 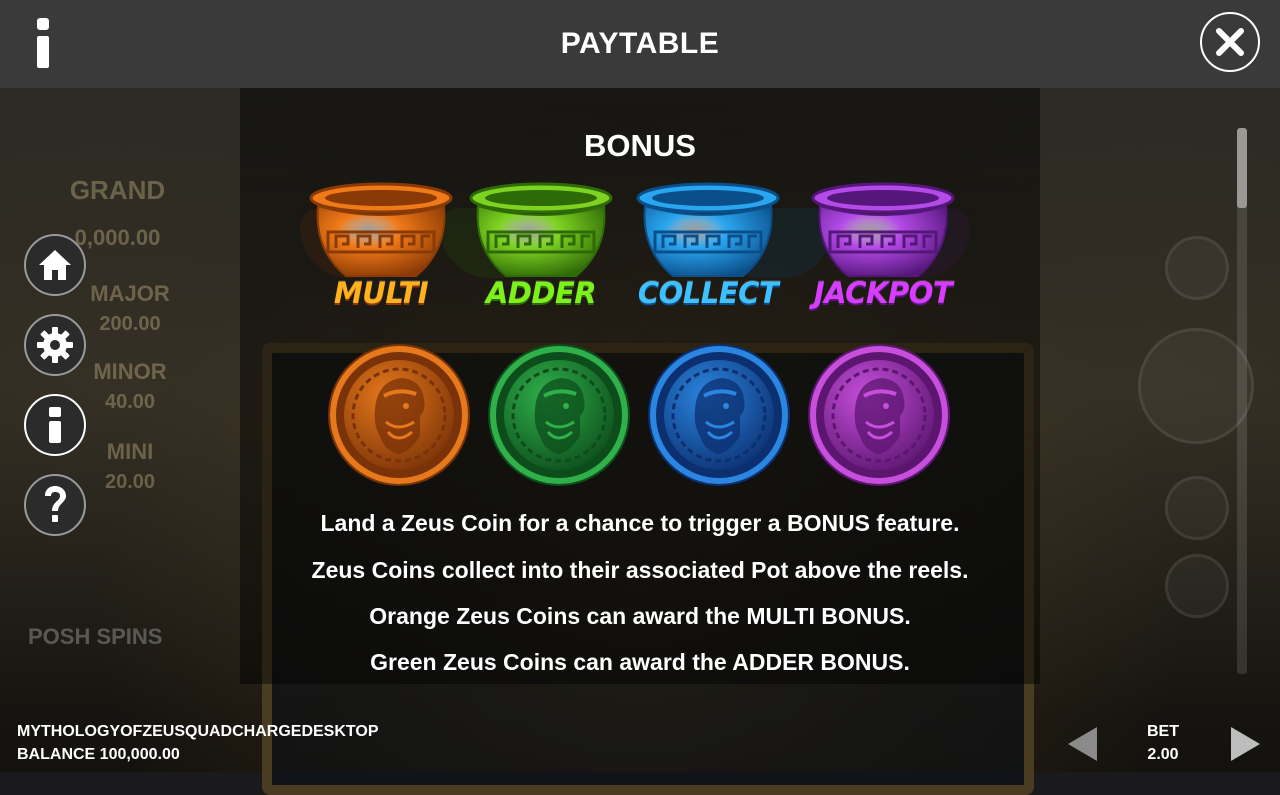 I want to click on purple-zeus-coin, so click(x=879, y=415).